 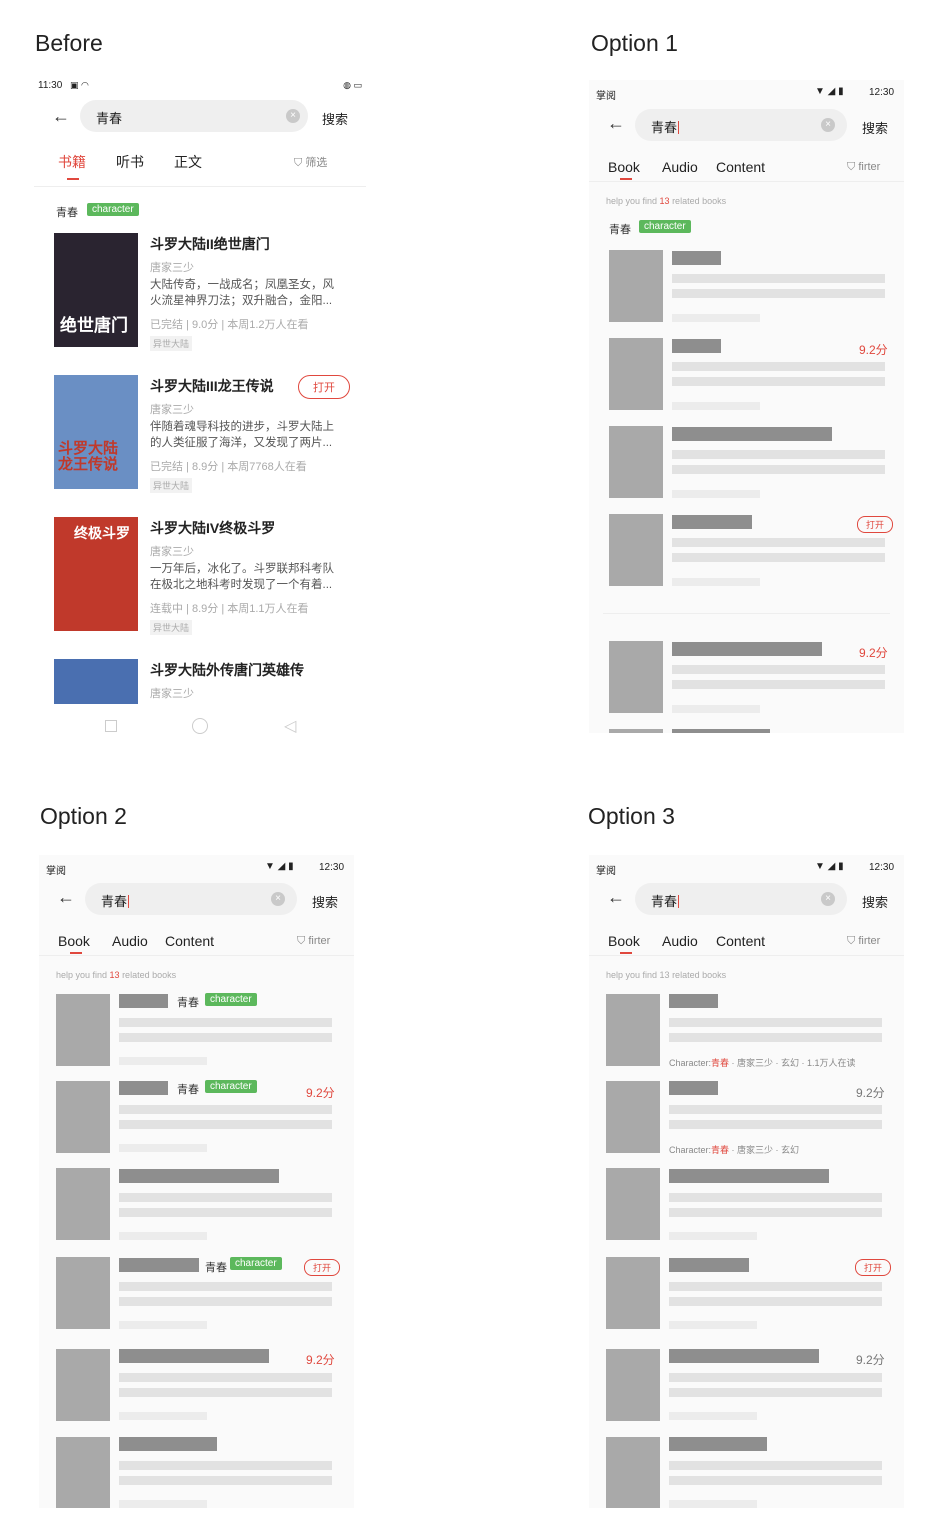 I want to click on search-query: 青春, so click(x=115, y=901).